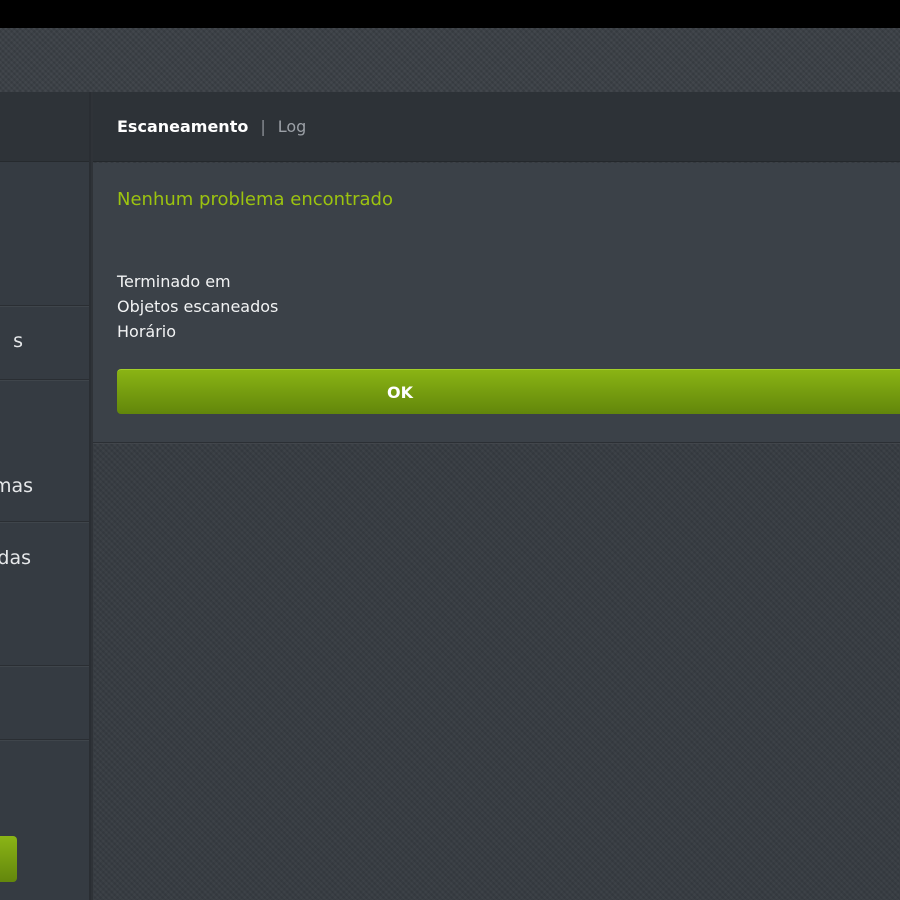  I want to click on scanned-objects-label: Objetos escaneados, so click(198, 306).